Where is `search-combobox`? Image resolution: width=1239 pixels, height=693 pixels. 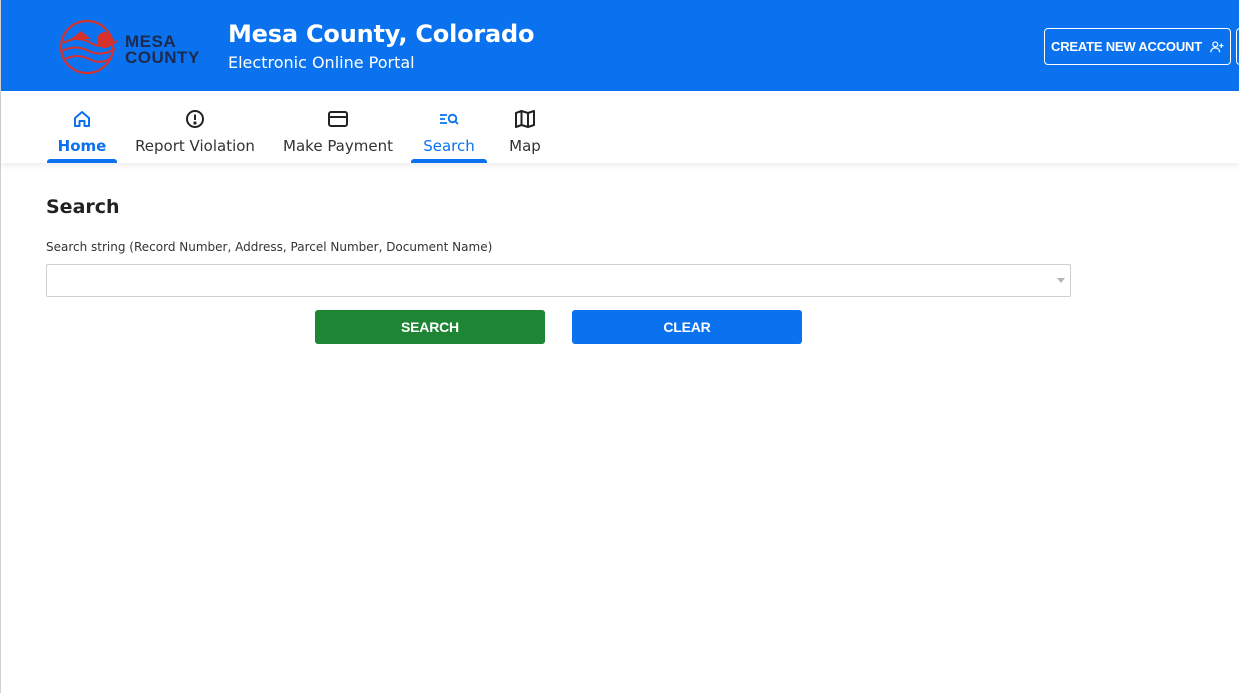
search-combobox is located at coordinates (558, 280).